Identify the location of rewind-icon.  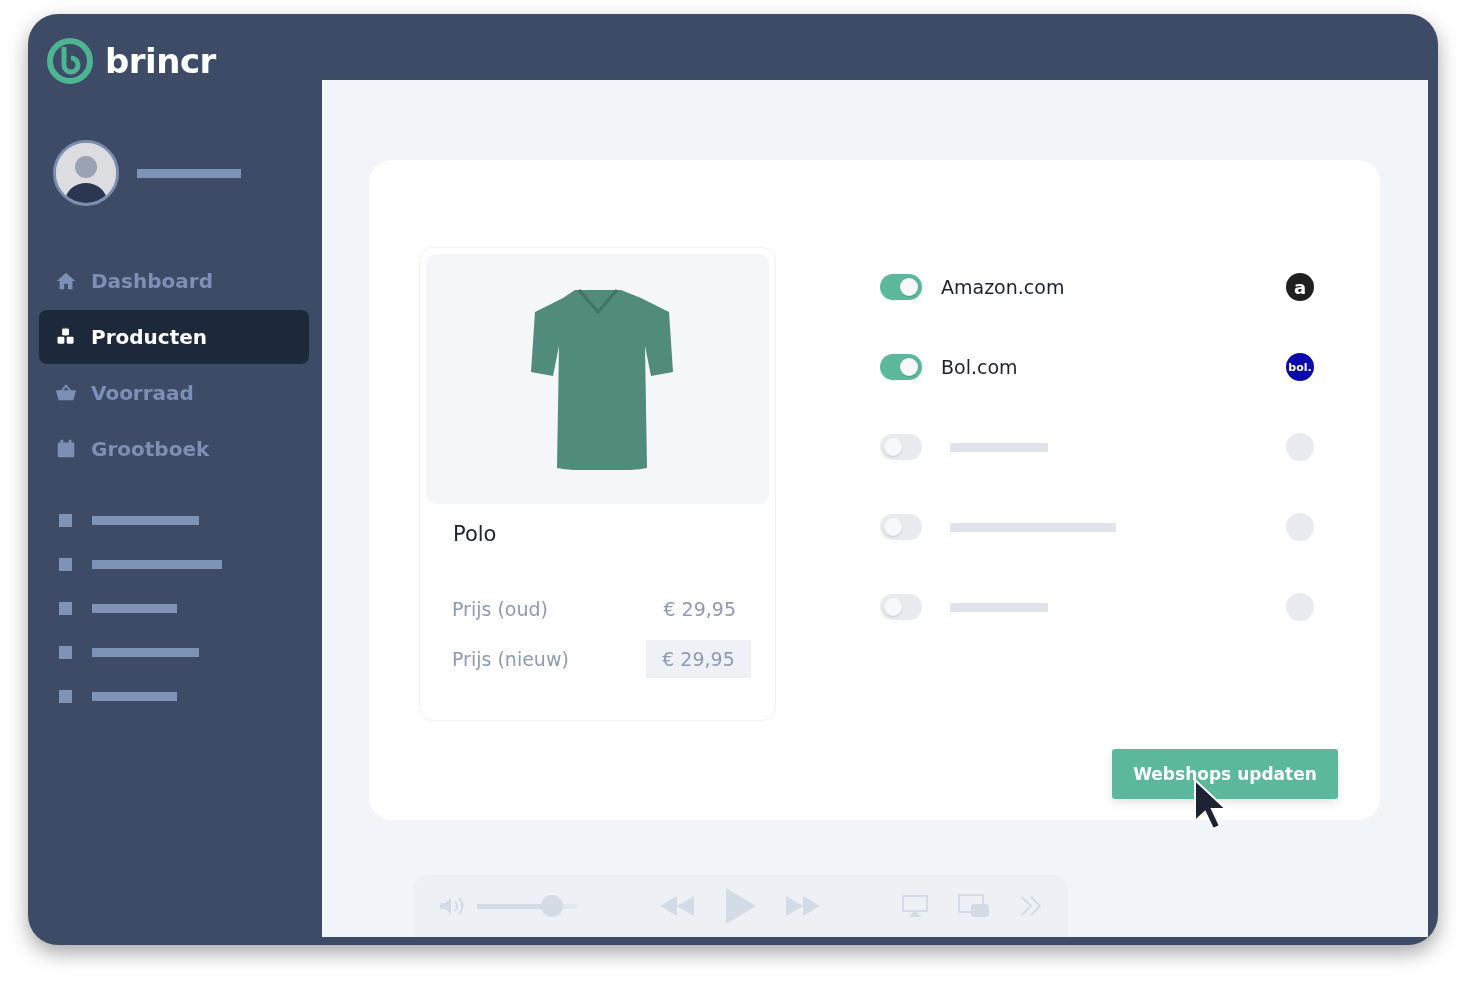
(676, 906).